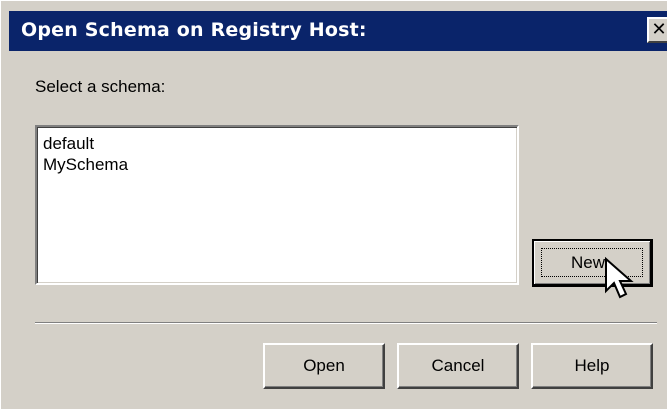 The image size is (667, 409). I want to click on open-button: Open, so click(324, 366).